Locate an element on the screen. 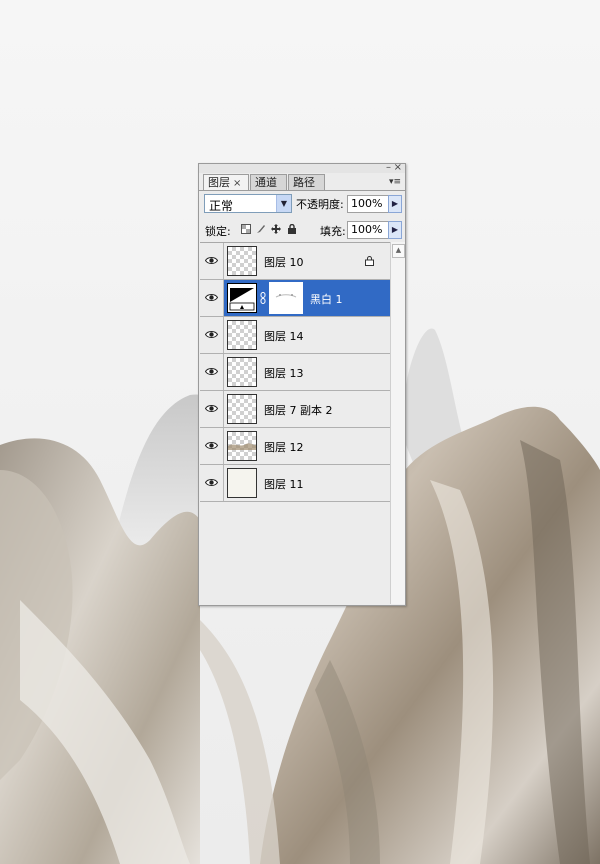 The image size is (600, 864). layer-name: 图层 12 is located at coordinates (284, 447).